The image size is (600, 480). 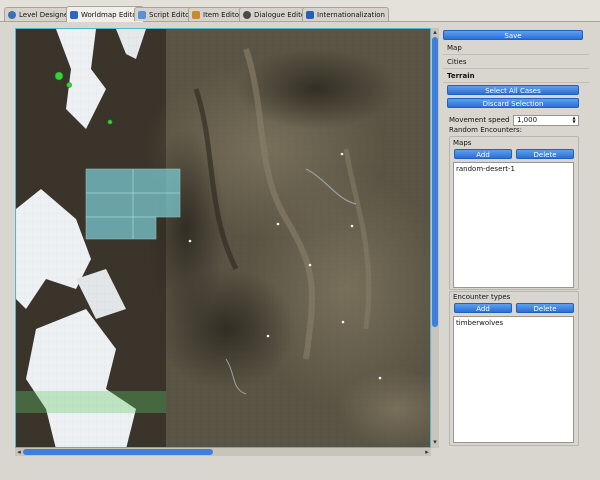 I want to click on maps-add-button: Add, so click(x=483, y=154).